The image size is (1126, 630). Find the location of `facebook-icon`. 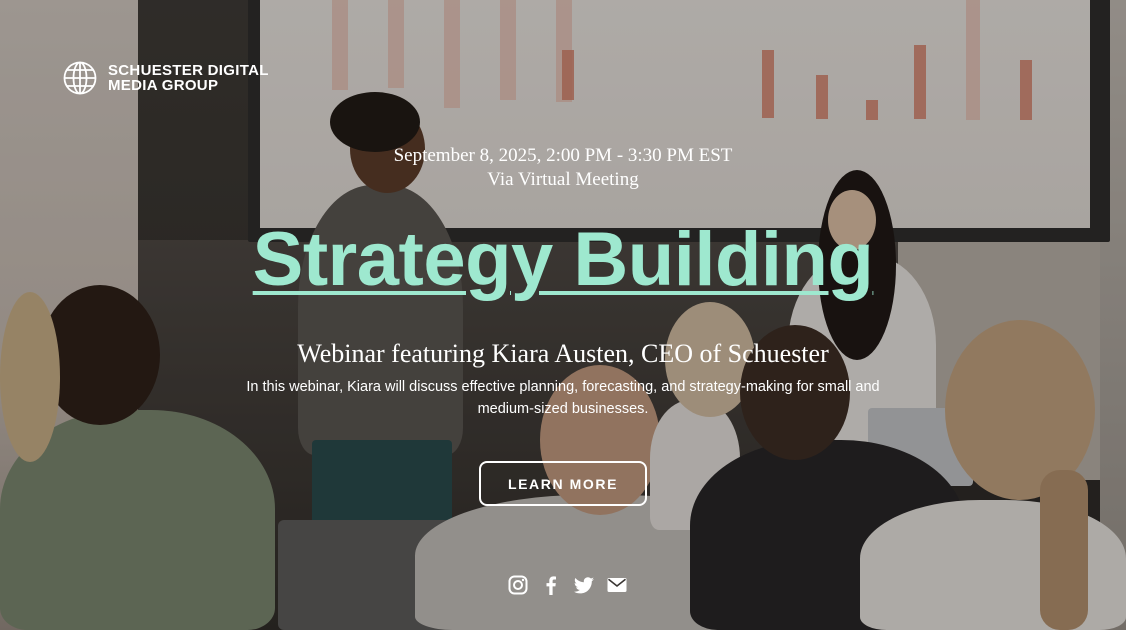

facebook-icon is located at coordinates (551, 585).